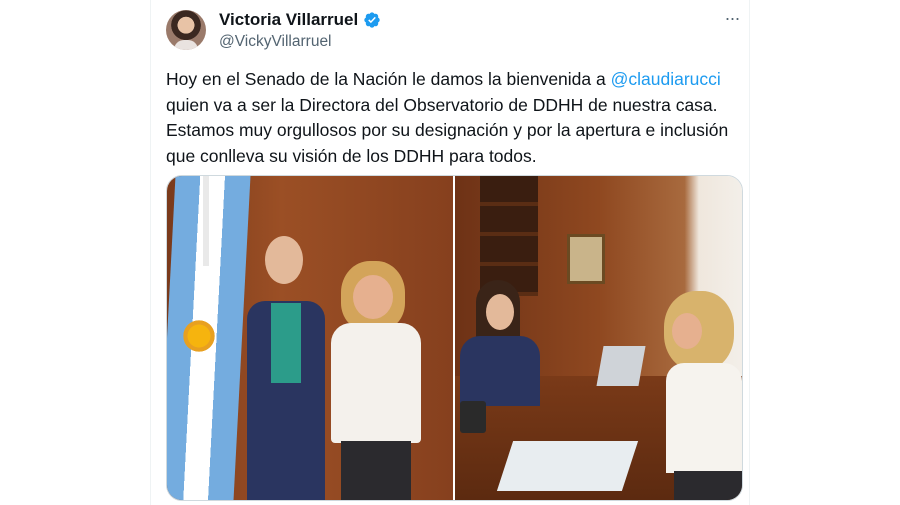  I want to click on author-name-row: Victoria Villarruel, so click(300, 20).